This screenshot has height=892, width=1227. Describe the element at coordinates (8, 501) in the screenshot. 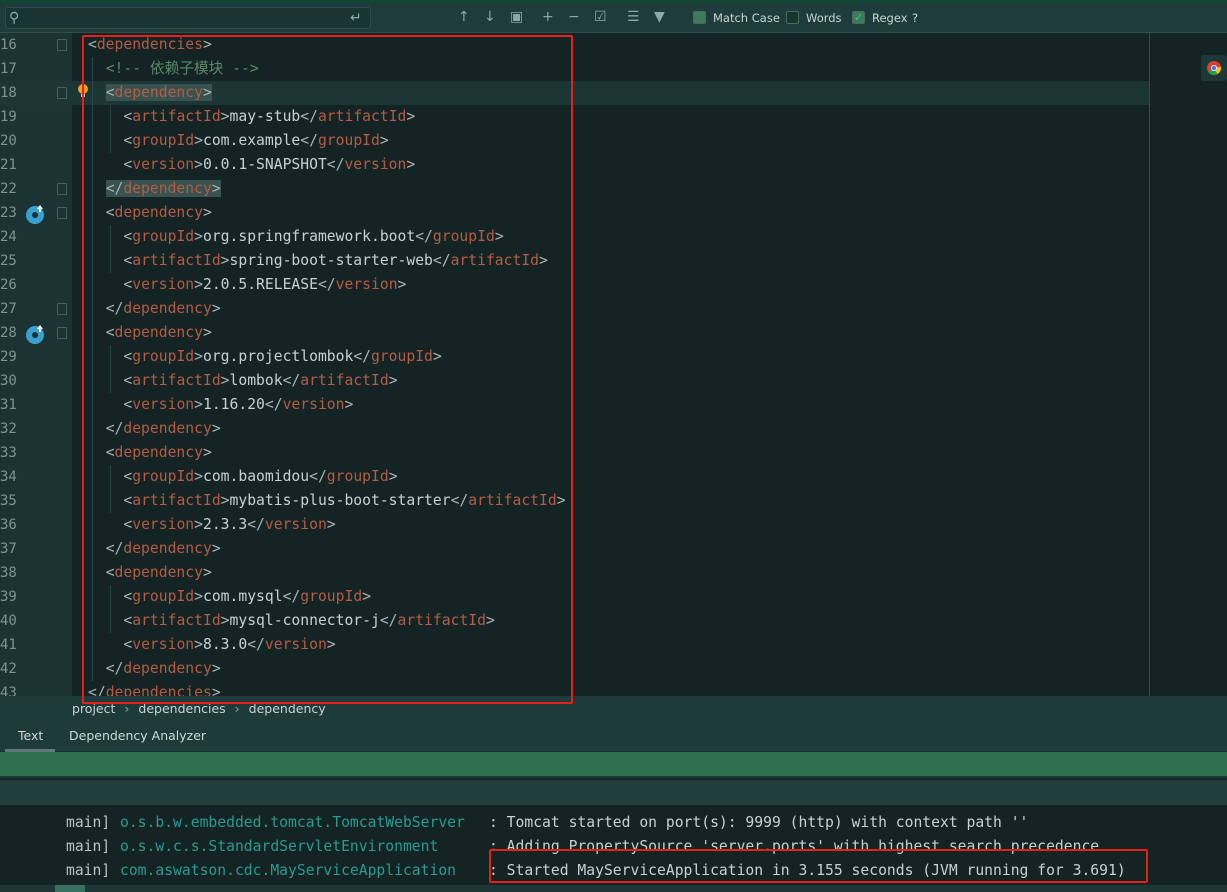

I see `line-number: 35` at that location.